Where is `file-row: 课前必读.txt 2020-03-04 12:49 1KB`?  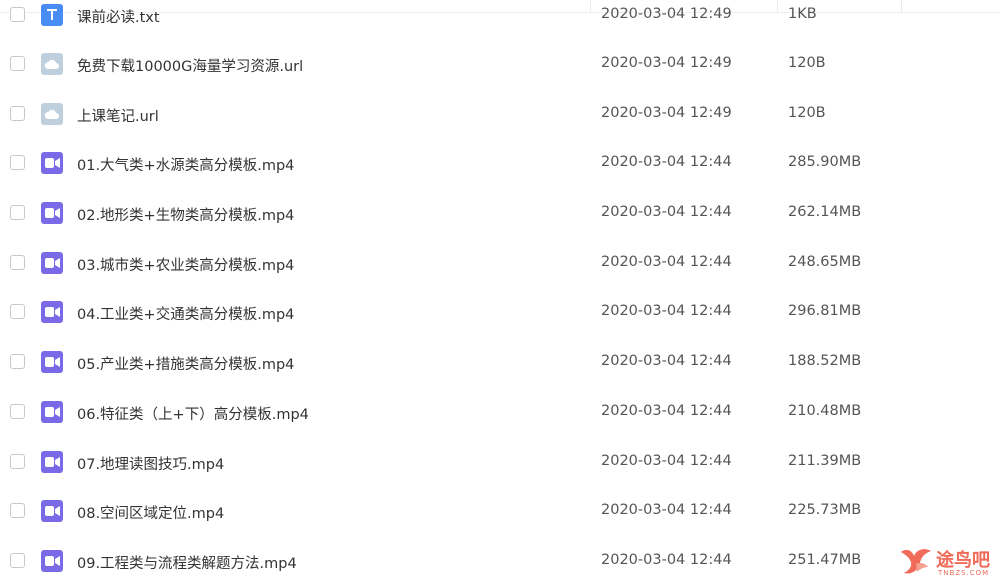 file-row: 课前必读.txt 2020-03-04 12:49 1KB is located at coordinates (500, 20).